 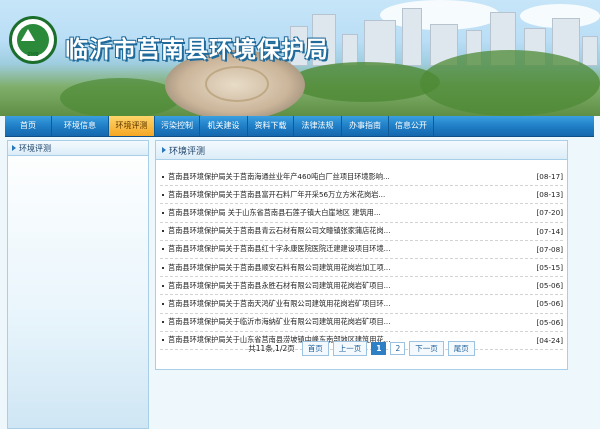 I want to click on article-date: [05-15], so click(x=550, y=268).